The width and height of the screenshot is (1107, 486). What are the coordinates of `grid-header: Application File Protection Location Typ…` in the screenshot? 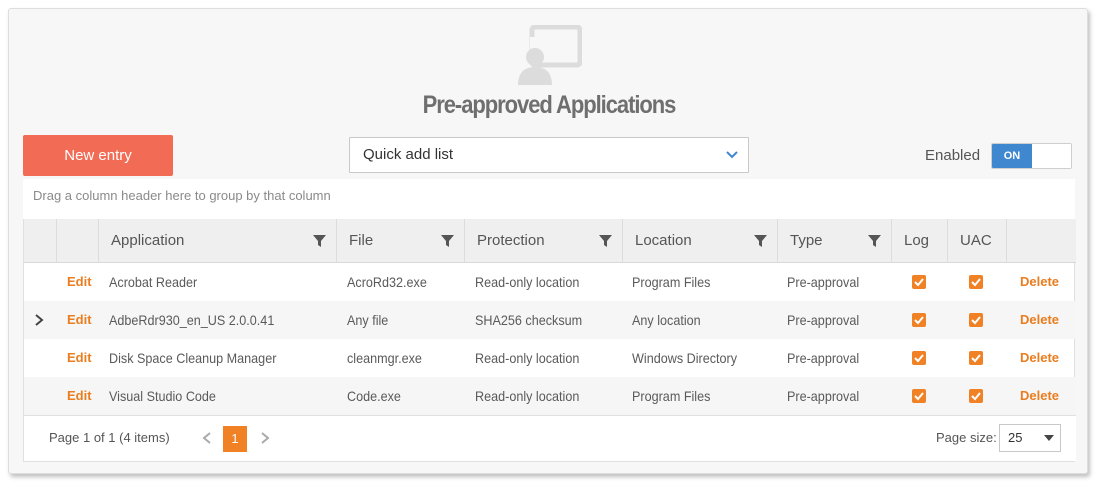 It's located at (550, 241).